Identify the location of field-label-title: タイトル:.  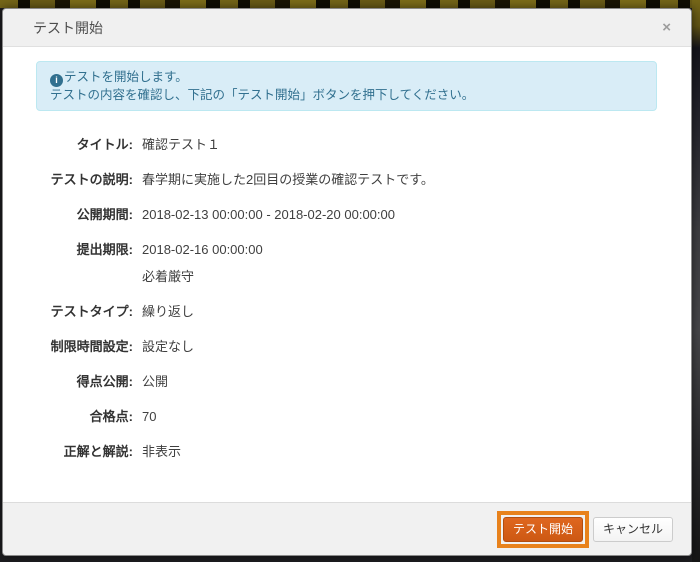
(104, 144).